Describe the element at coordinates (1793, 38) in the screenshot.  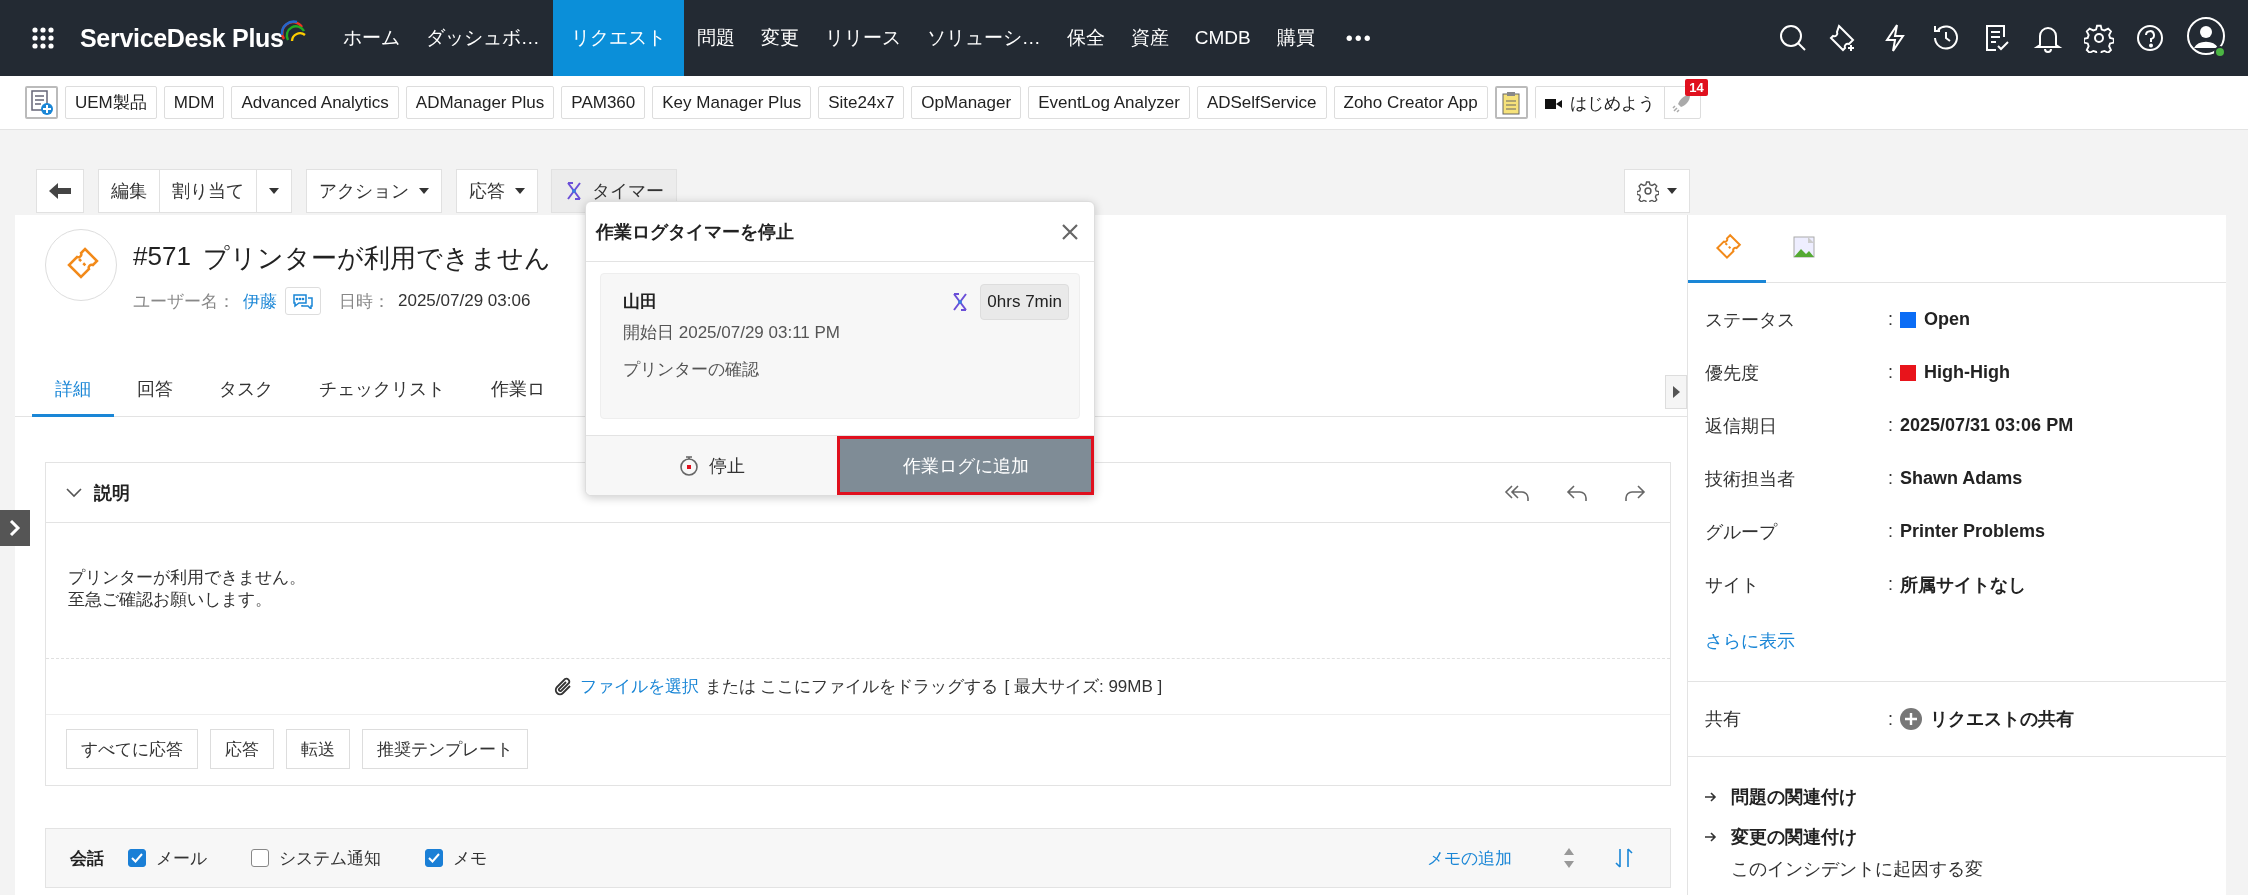
I see `search-icon` at that location.